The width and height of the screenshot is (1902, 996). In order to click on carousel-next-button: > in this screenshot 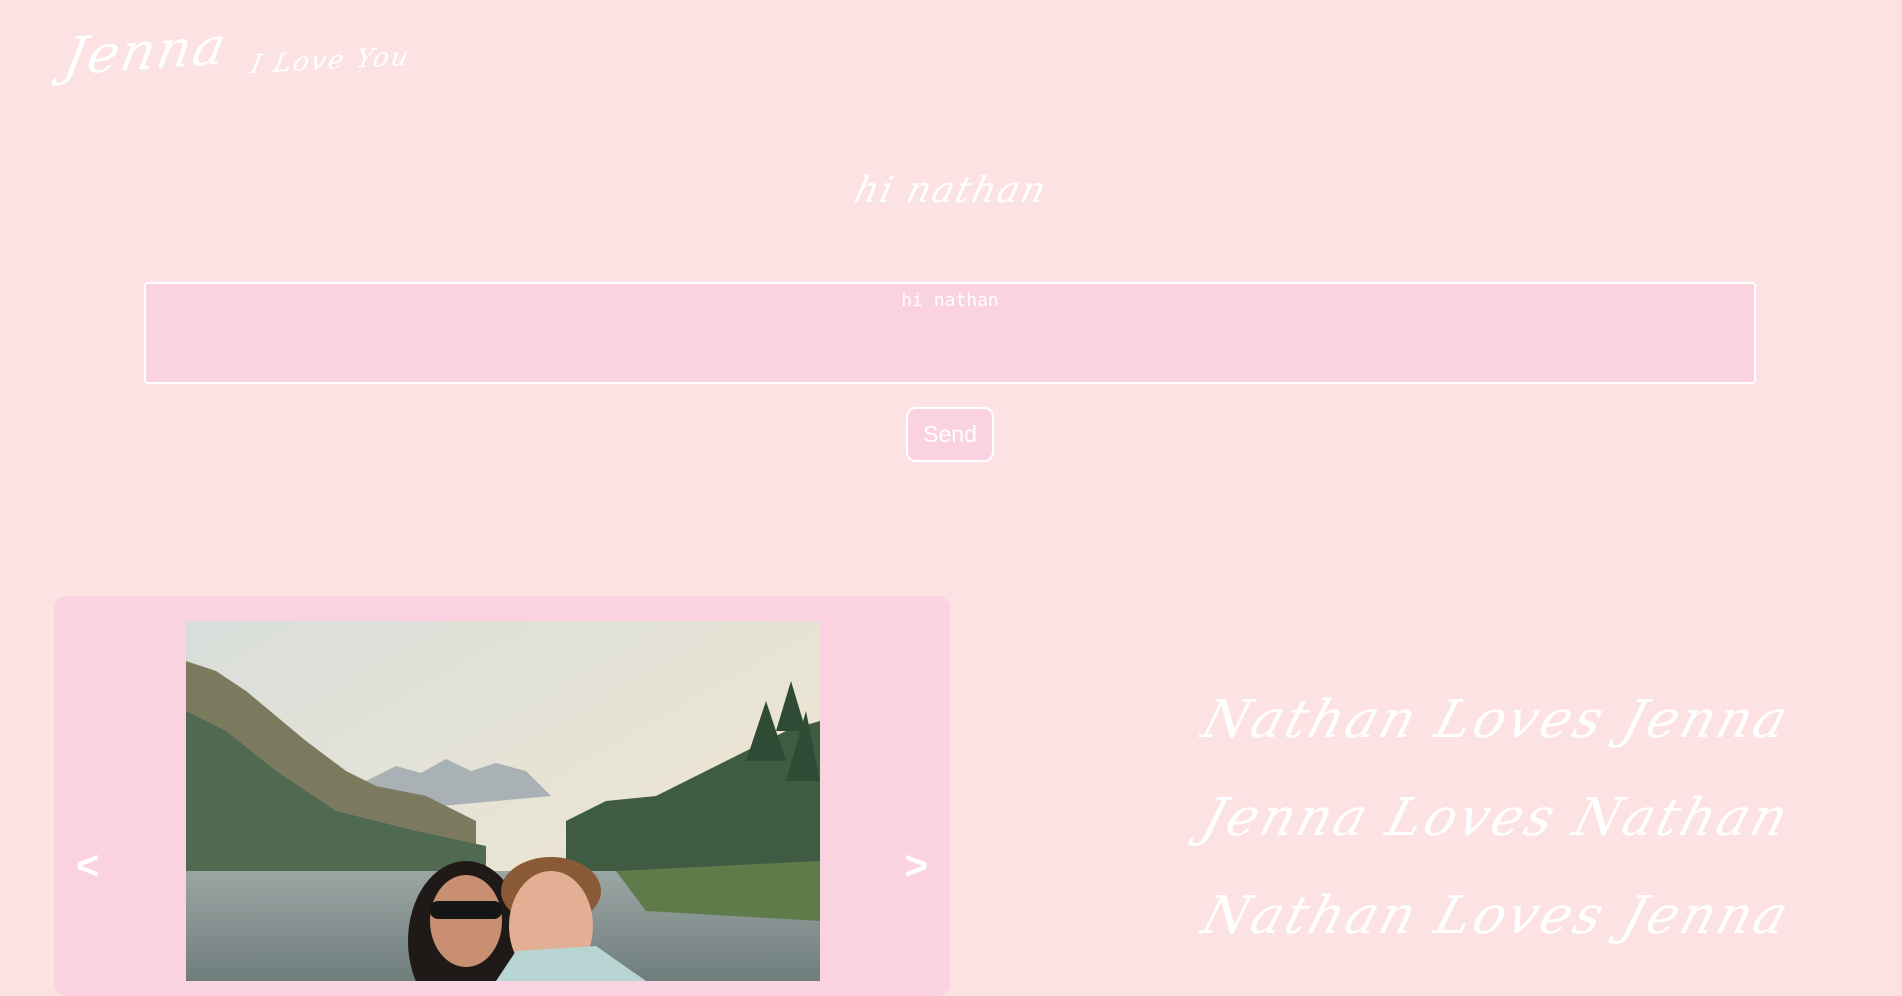, I will do `click(916, 866)`.